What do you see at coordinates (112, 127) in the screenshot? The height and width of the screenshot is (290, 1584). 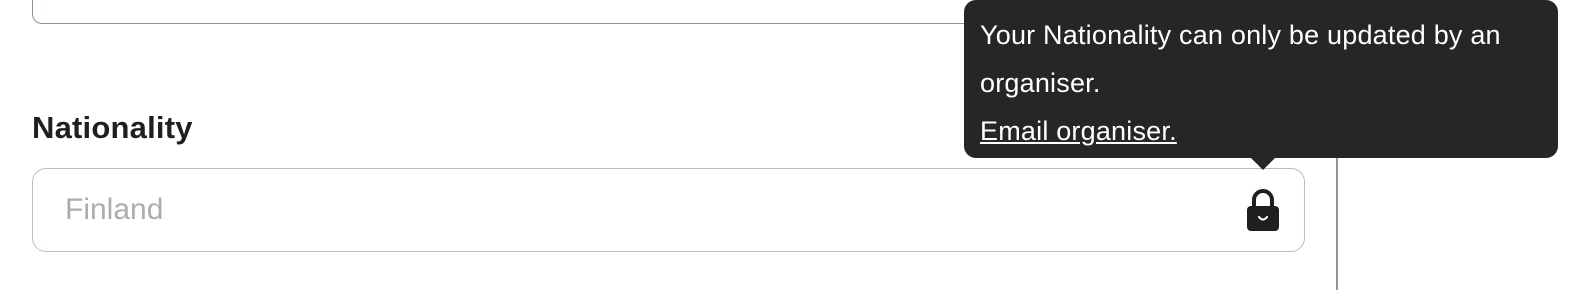 I see `nationality-label: Nationality` at bounding box center [112, 127].